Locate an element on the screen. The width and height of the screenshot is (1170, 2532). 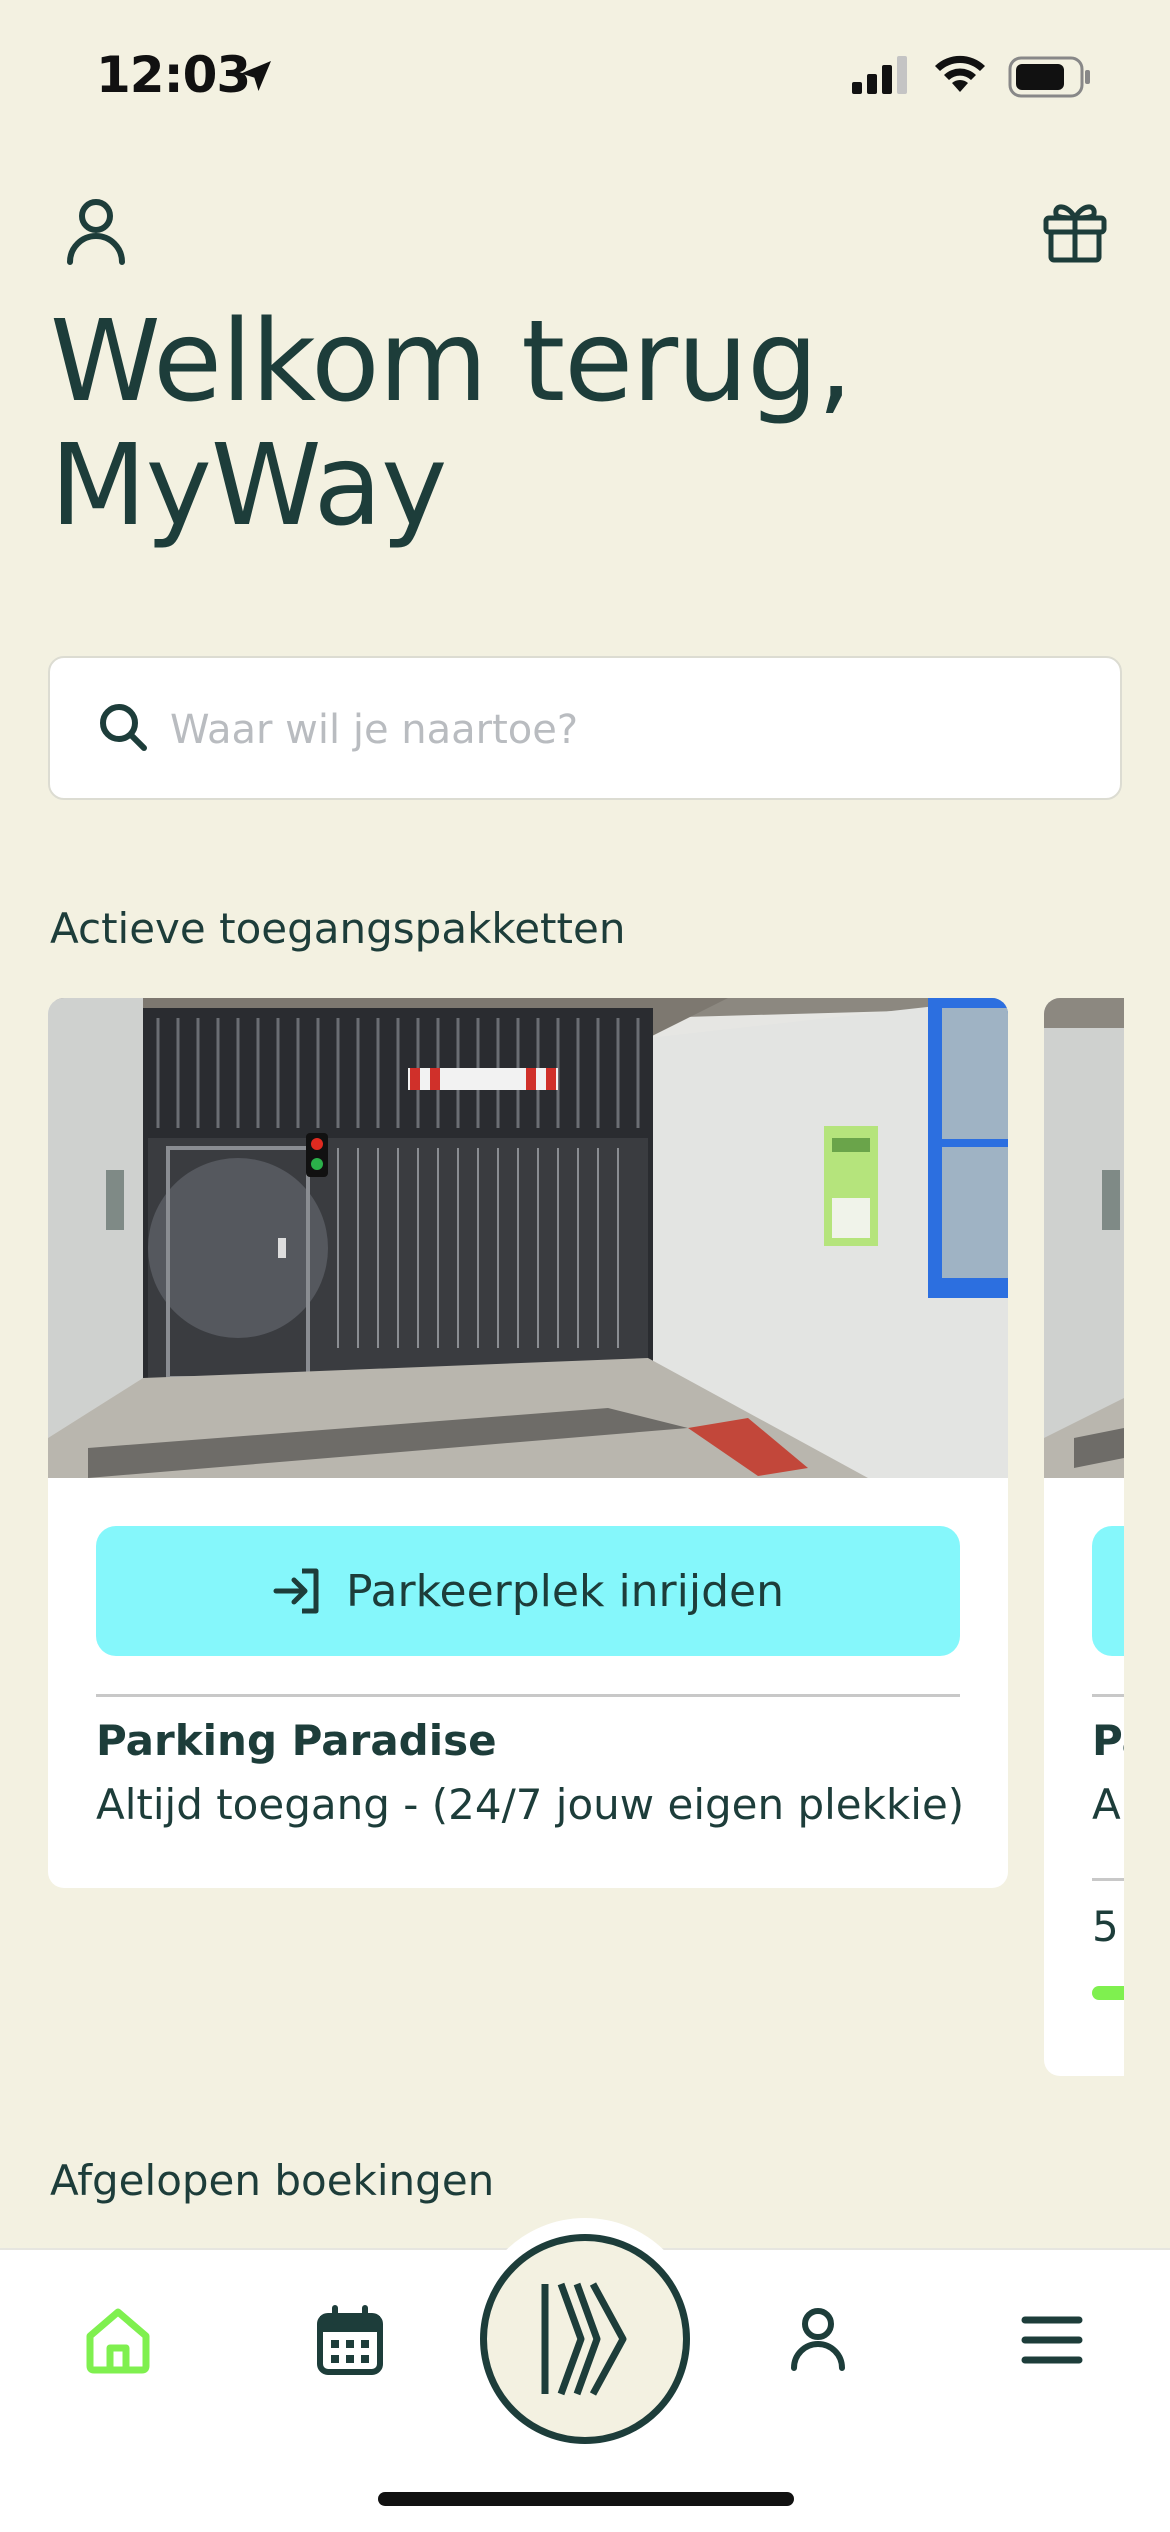
nav-menu is located at coordinates (1052, 2340).